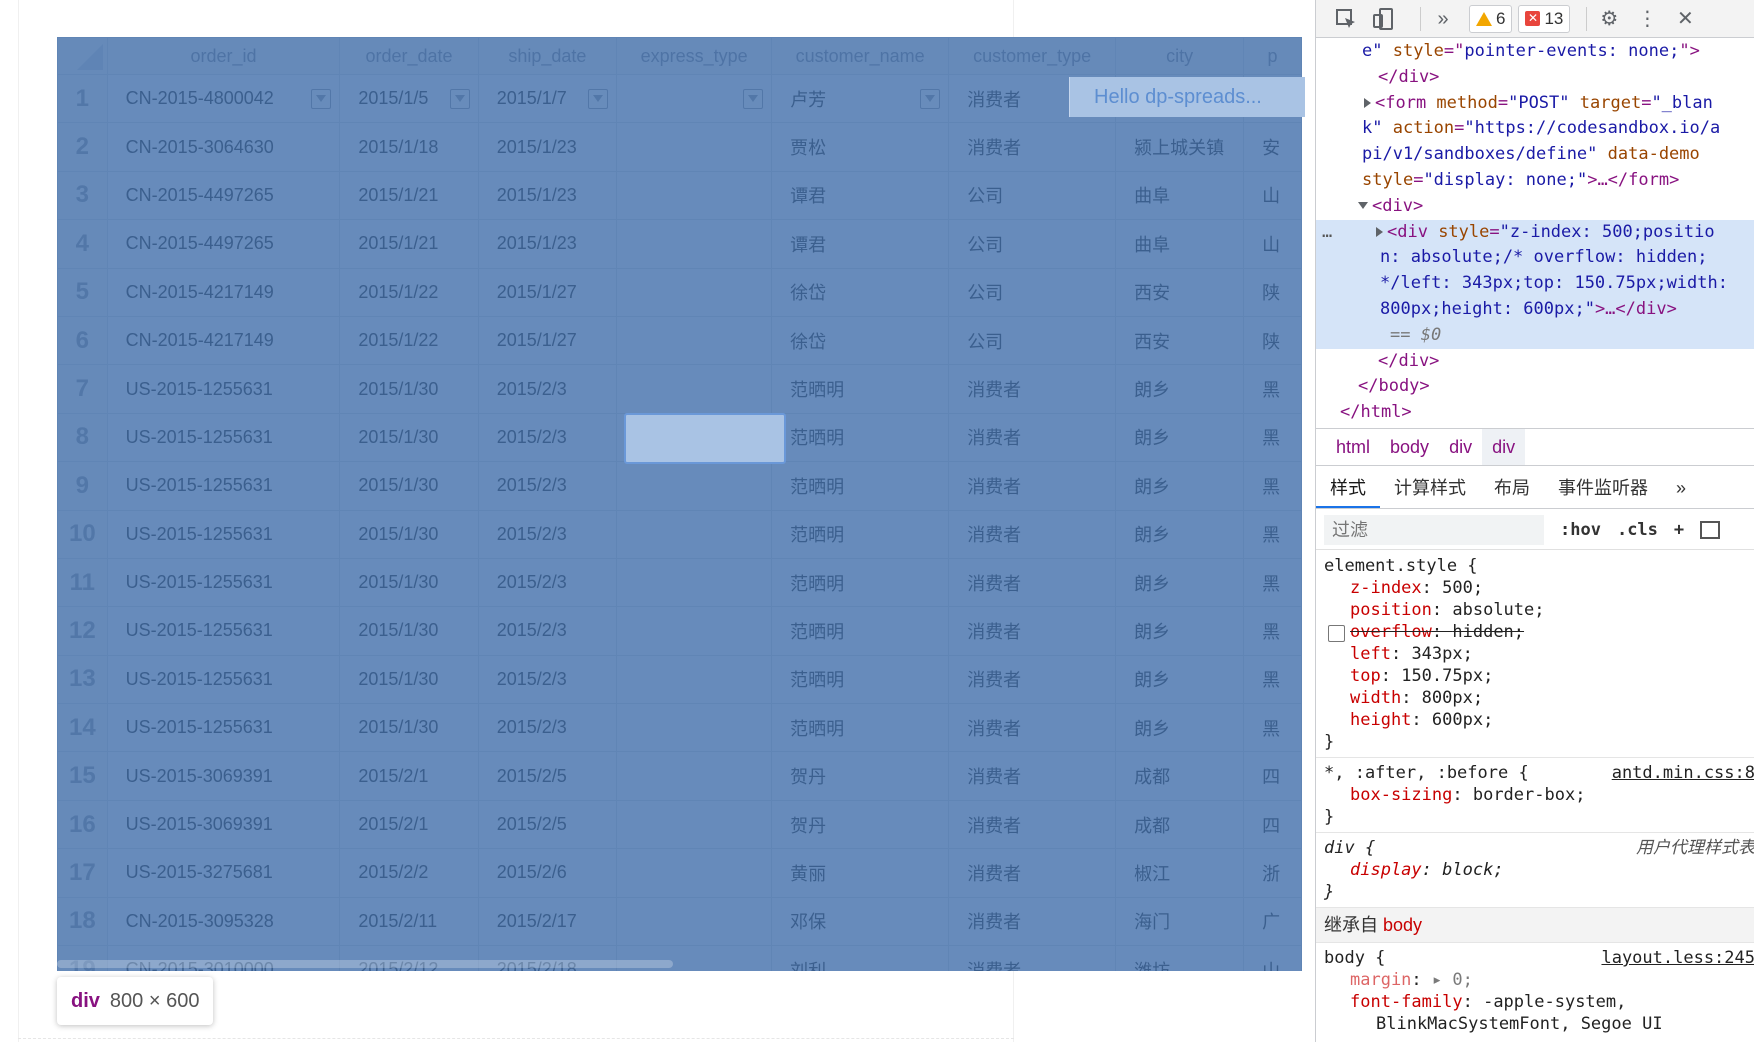  I want to click on table-cell: 徐岱, so click(860, 292).